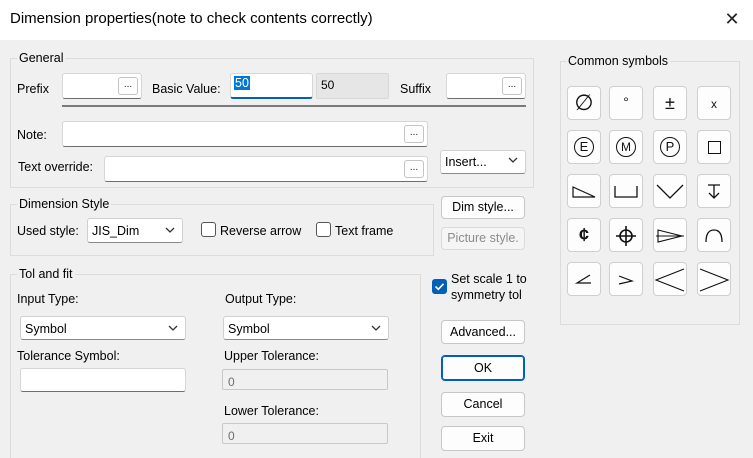 This screenshot has width=753, height=458. I want to click on m-circle-icon: M, so click(626, 147).